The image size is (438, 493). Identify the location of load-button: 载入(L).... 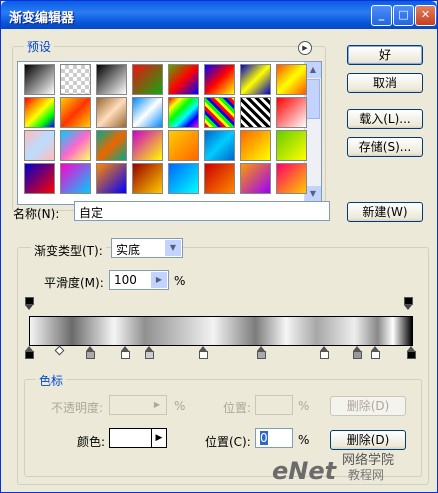
(385, 119).